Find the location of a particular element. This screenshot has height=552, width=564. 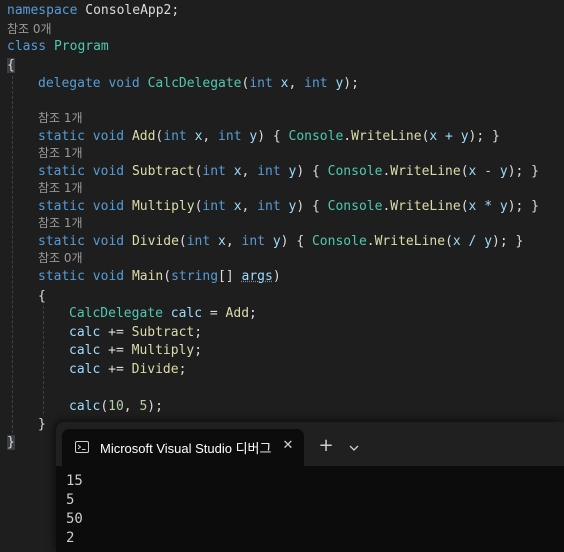

code-line-main-brace-close: } is located at coordinates (42, 424).